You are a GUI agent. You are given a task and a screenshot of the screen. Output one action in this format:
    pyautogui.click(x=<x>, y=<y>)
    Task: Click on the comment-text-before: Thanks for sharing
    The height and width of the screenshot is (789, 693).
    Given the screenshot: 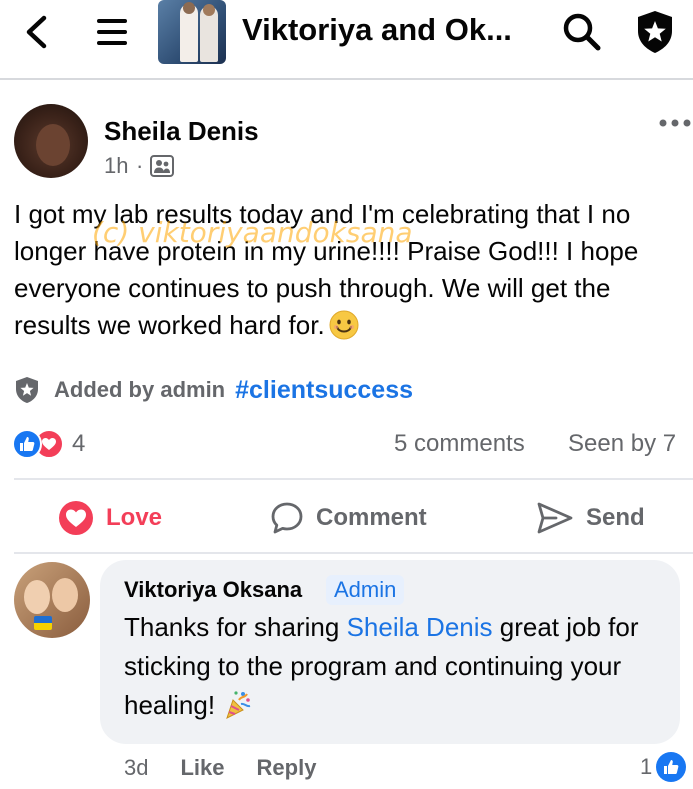 What is the action you would take?
    pyautogui.click(x=235, y=627)
    